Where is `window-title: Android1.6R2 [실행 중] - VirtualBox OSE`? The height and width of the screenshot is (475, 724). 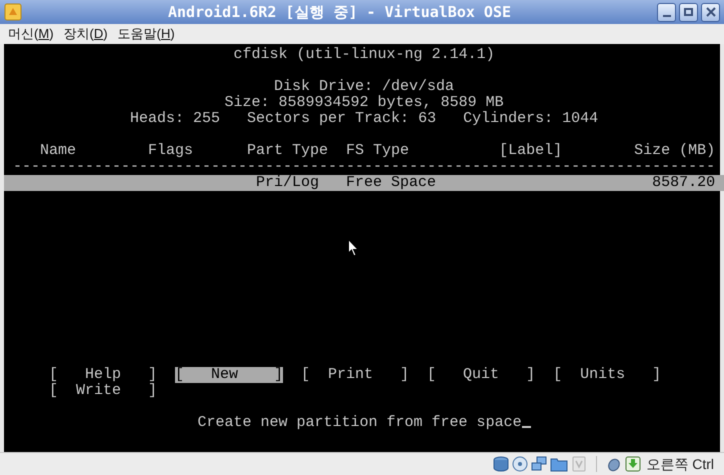 window-title: Android1.6R2 [실행 중] - VirtualBox OSE is located at coordinates (339, 12).